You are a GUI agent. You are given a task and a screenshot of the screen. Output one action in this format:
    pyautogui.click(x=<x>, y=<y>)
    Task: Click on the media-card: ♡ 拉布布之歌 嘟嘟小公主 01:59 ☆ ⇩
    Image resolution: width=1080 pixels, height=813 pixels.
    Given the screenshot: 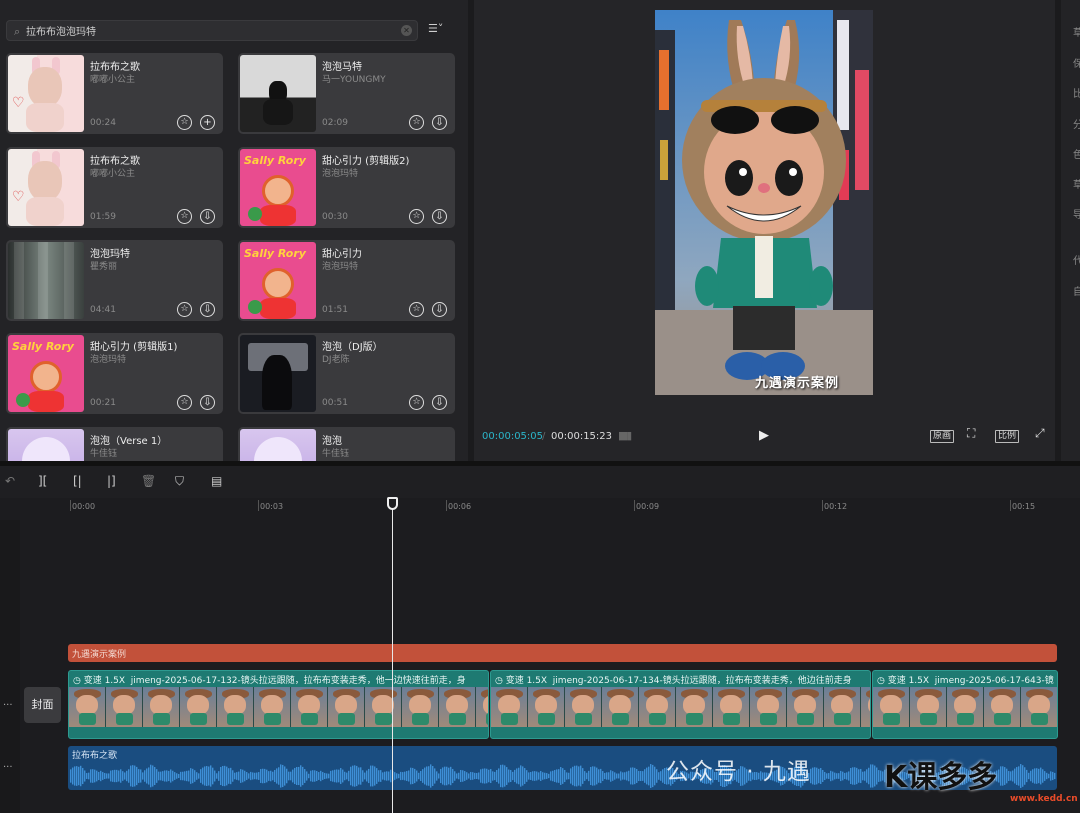 What is the action you would take?
    pyautogui.click(x=114, y=187)
    